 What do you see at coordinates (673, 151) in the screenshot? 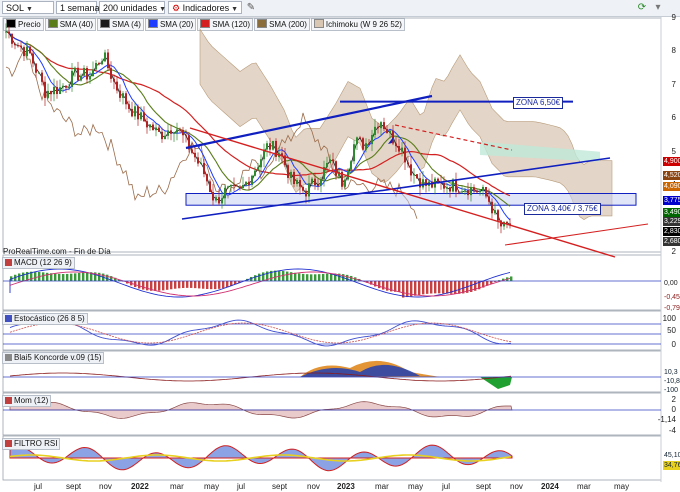
I see `price-axis-tick: 5` at bounding box center [673, 151].